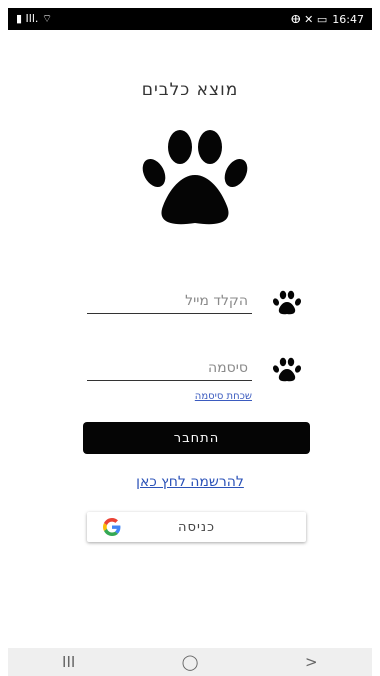 This screenshot has height=676, width=380. I want to click on email-input, so click(169, 301).